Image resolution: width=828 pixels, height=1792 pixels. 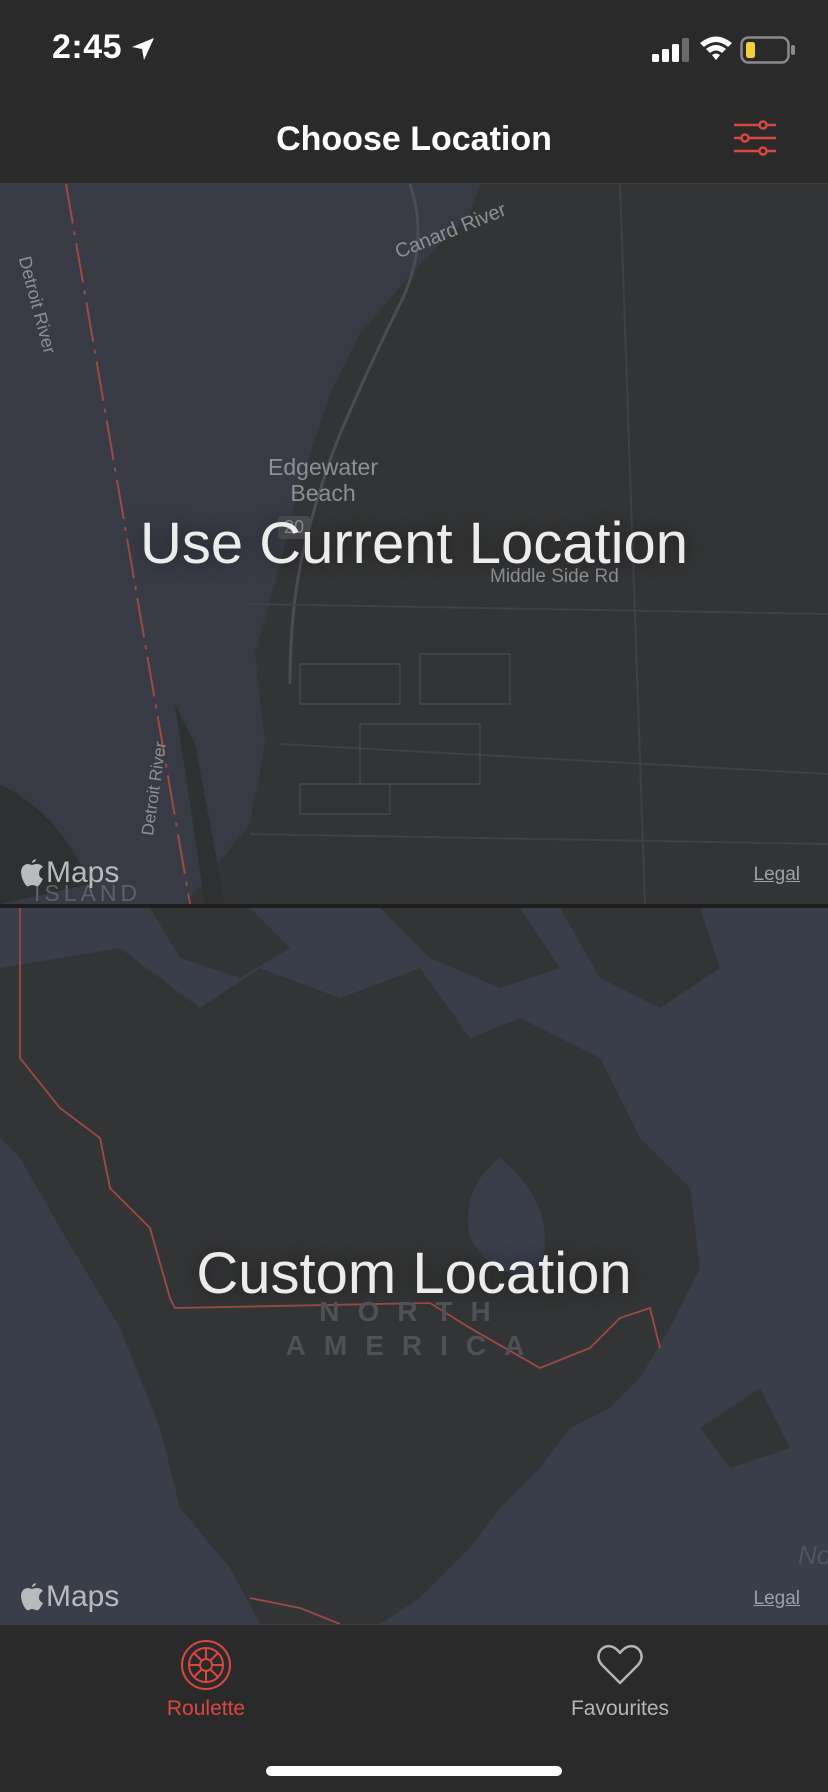 What do you see at coordinates (813, 1555) in the screenshot?
I see `map-label-edge: No` at bounding box center [813, 1555].